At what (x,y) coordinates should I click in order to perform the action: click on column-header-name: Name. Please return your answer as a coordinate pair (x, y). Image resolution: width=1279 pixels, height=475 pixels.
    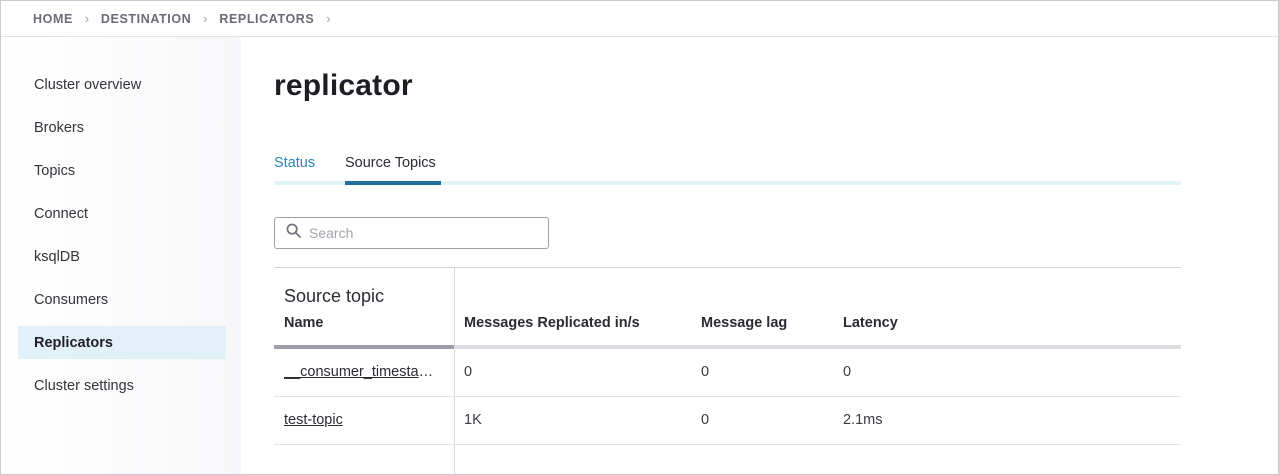
    Looking at the image, I should click on (304, 323).